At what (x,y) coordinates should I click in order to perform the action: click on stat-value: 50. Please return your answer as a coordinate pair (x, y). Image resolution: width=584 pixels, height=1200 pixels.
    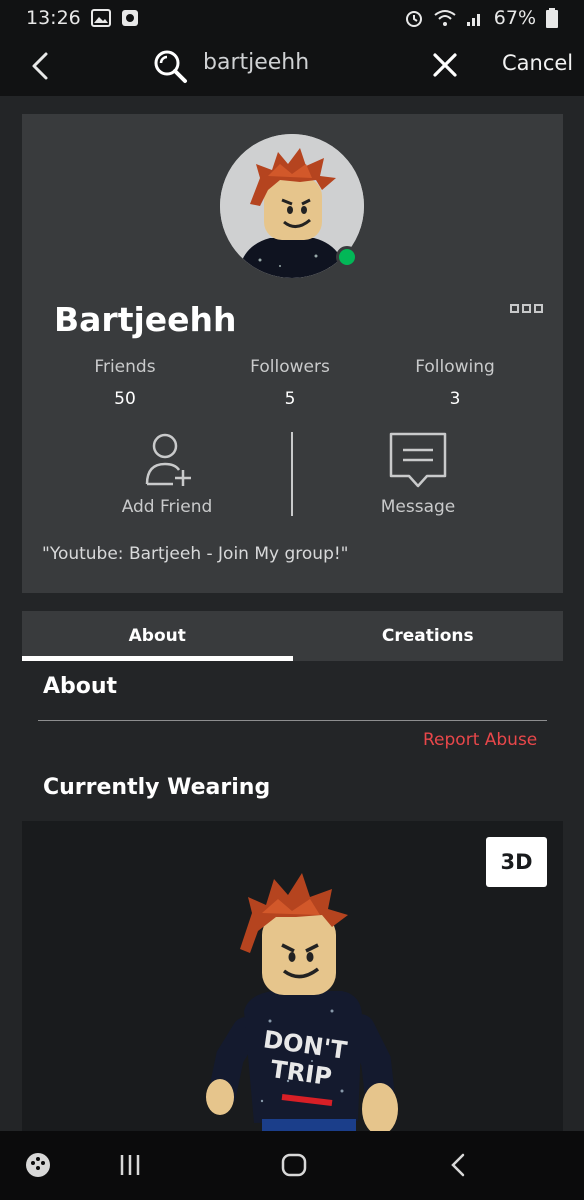
    Looking at the image, I should click on (125, 399).